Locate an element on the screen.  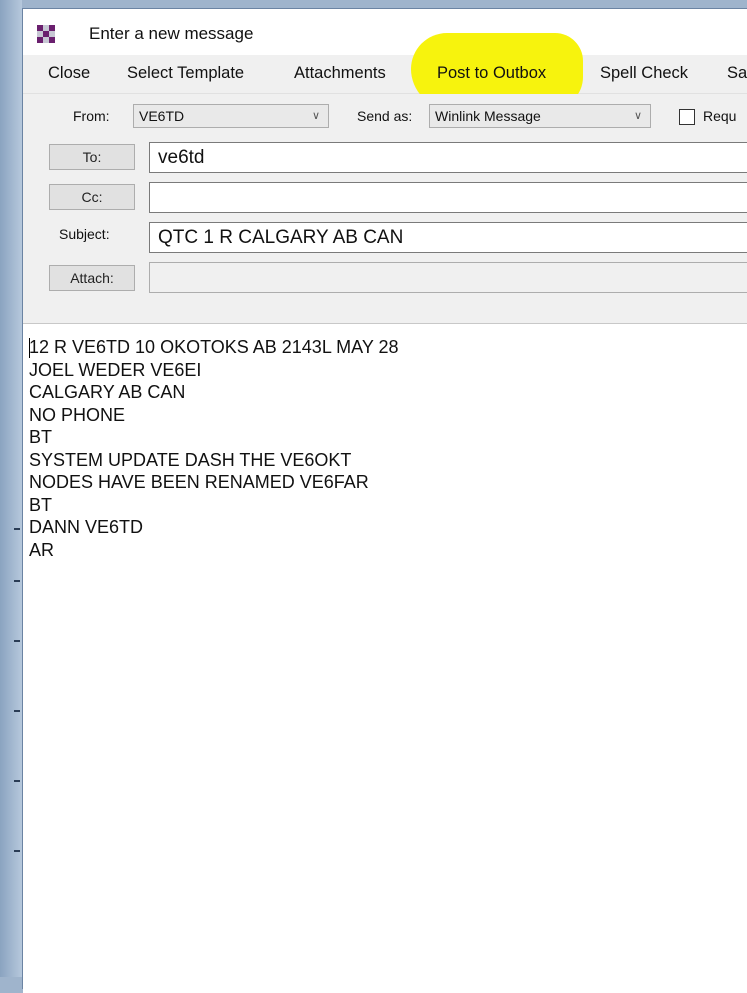
send-as-label: Send as: is located at coordinates (385, 116).